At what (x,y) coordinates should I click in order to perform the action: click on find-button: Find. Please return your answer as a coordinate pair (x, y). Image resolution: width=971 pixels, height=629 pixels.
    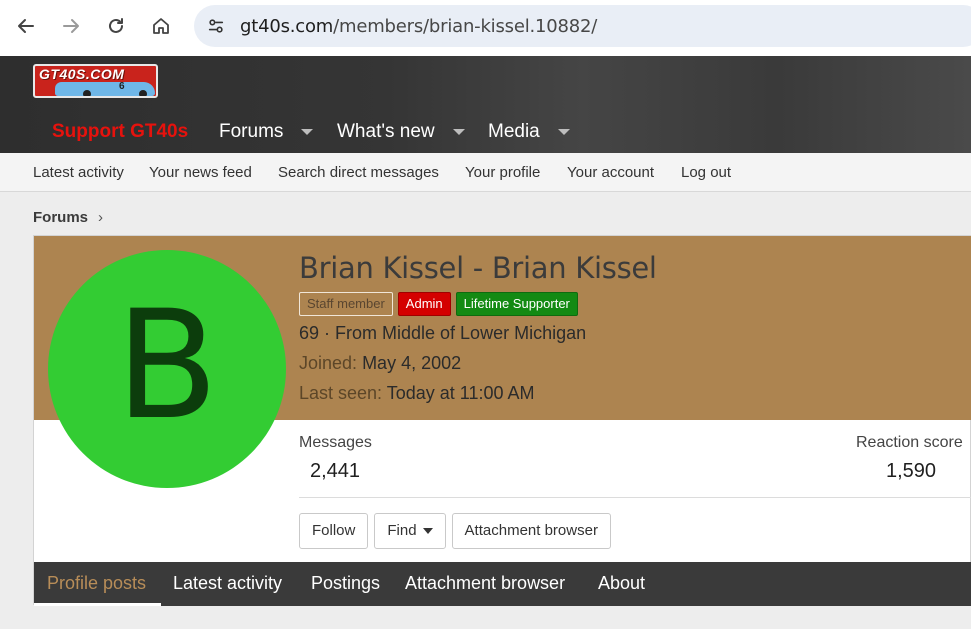
    Looking at the image, I should click on (410, 531).